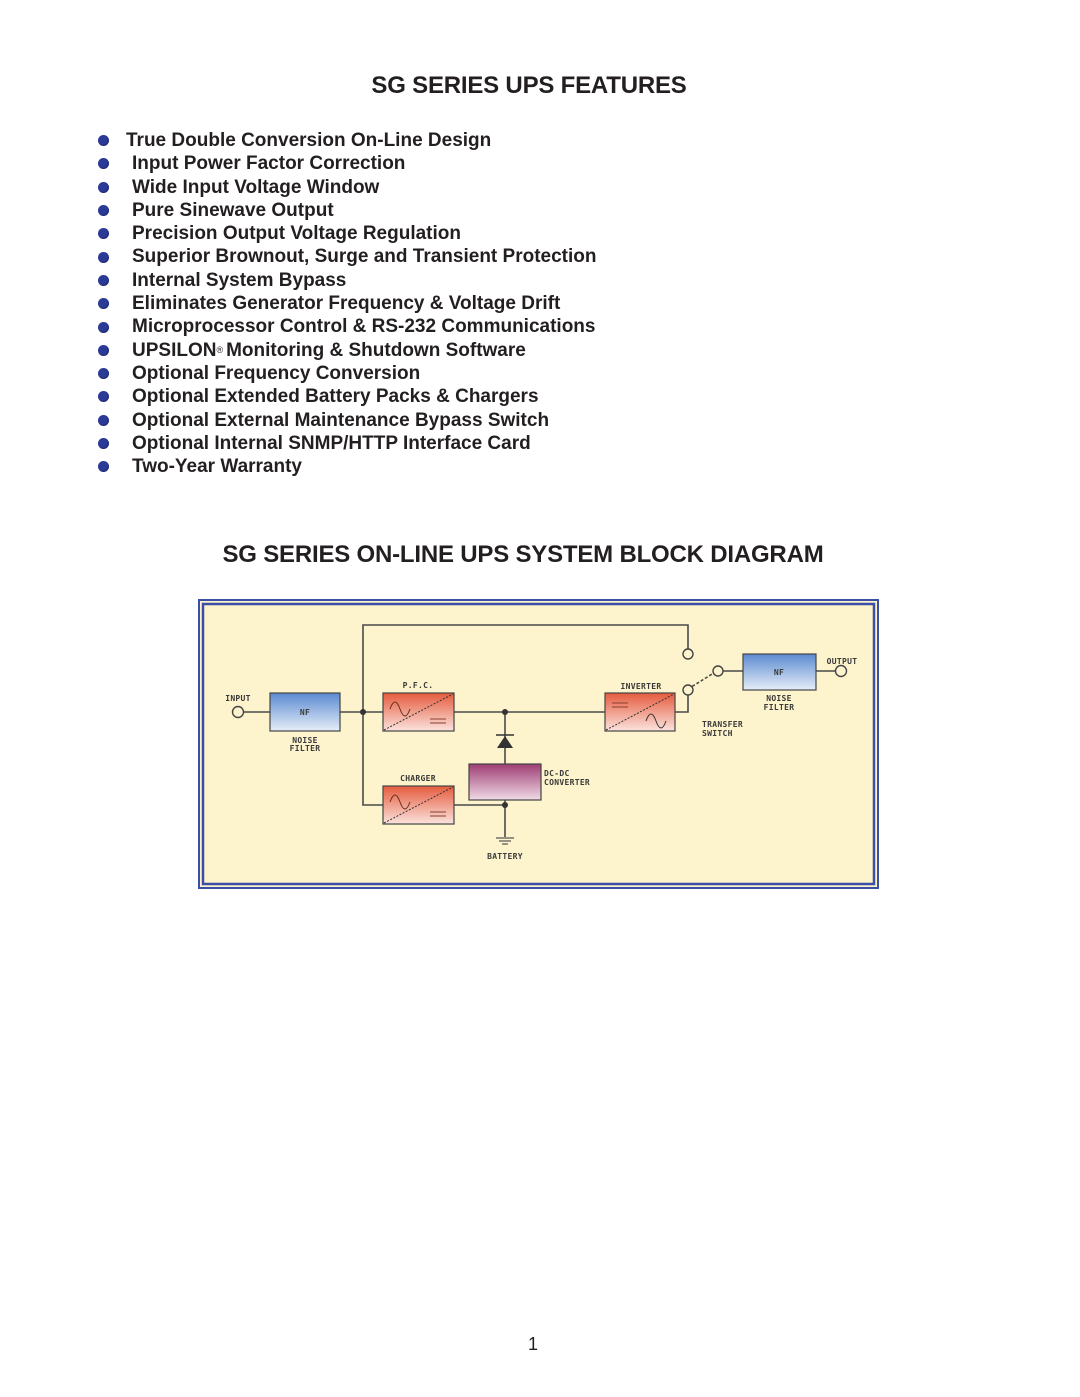  Describe the element at coordinates (842, 661) in the screenshot. I see `output-label: OUTPUT` at that location.